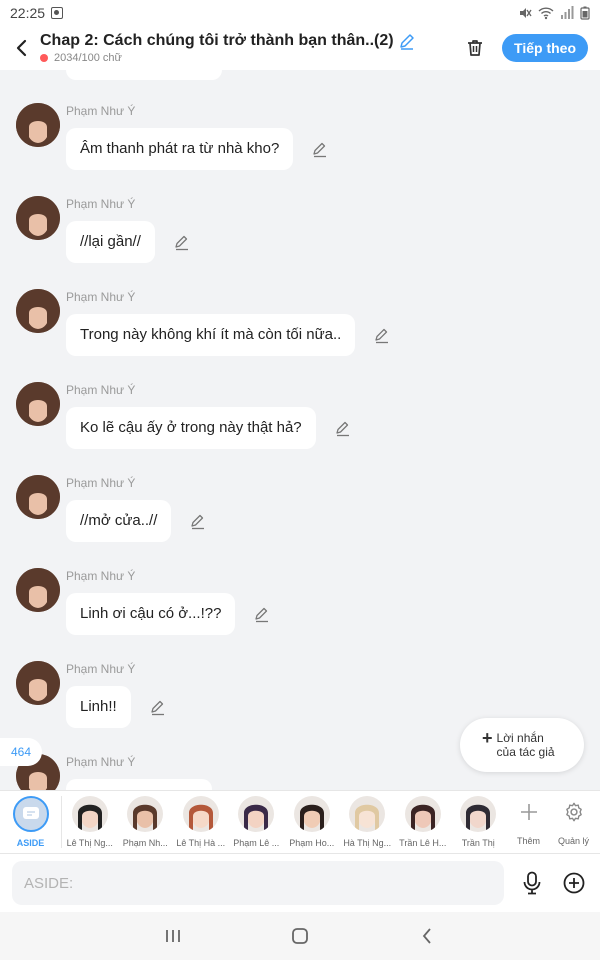 The height and width of the screenshot is (960, 600). What do you see at coordinates (180, 149) in the screenshot?
I see `message-bubble: Âm thanh phát ra từ nhà kho?` at bounding box center [180, 149].